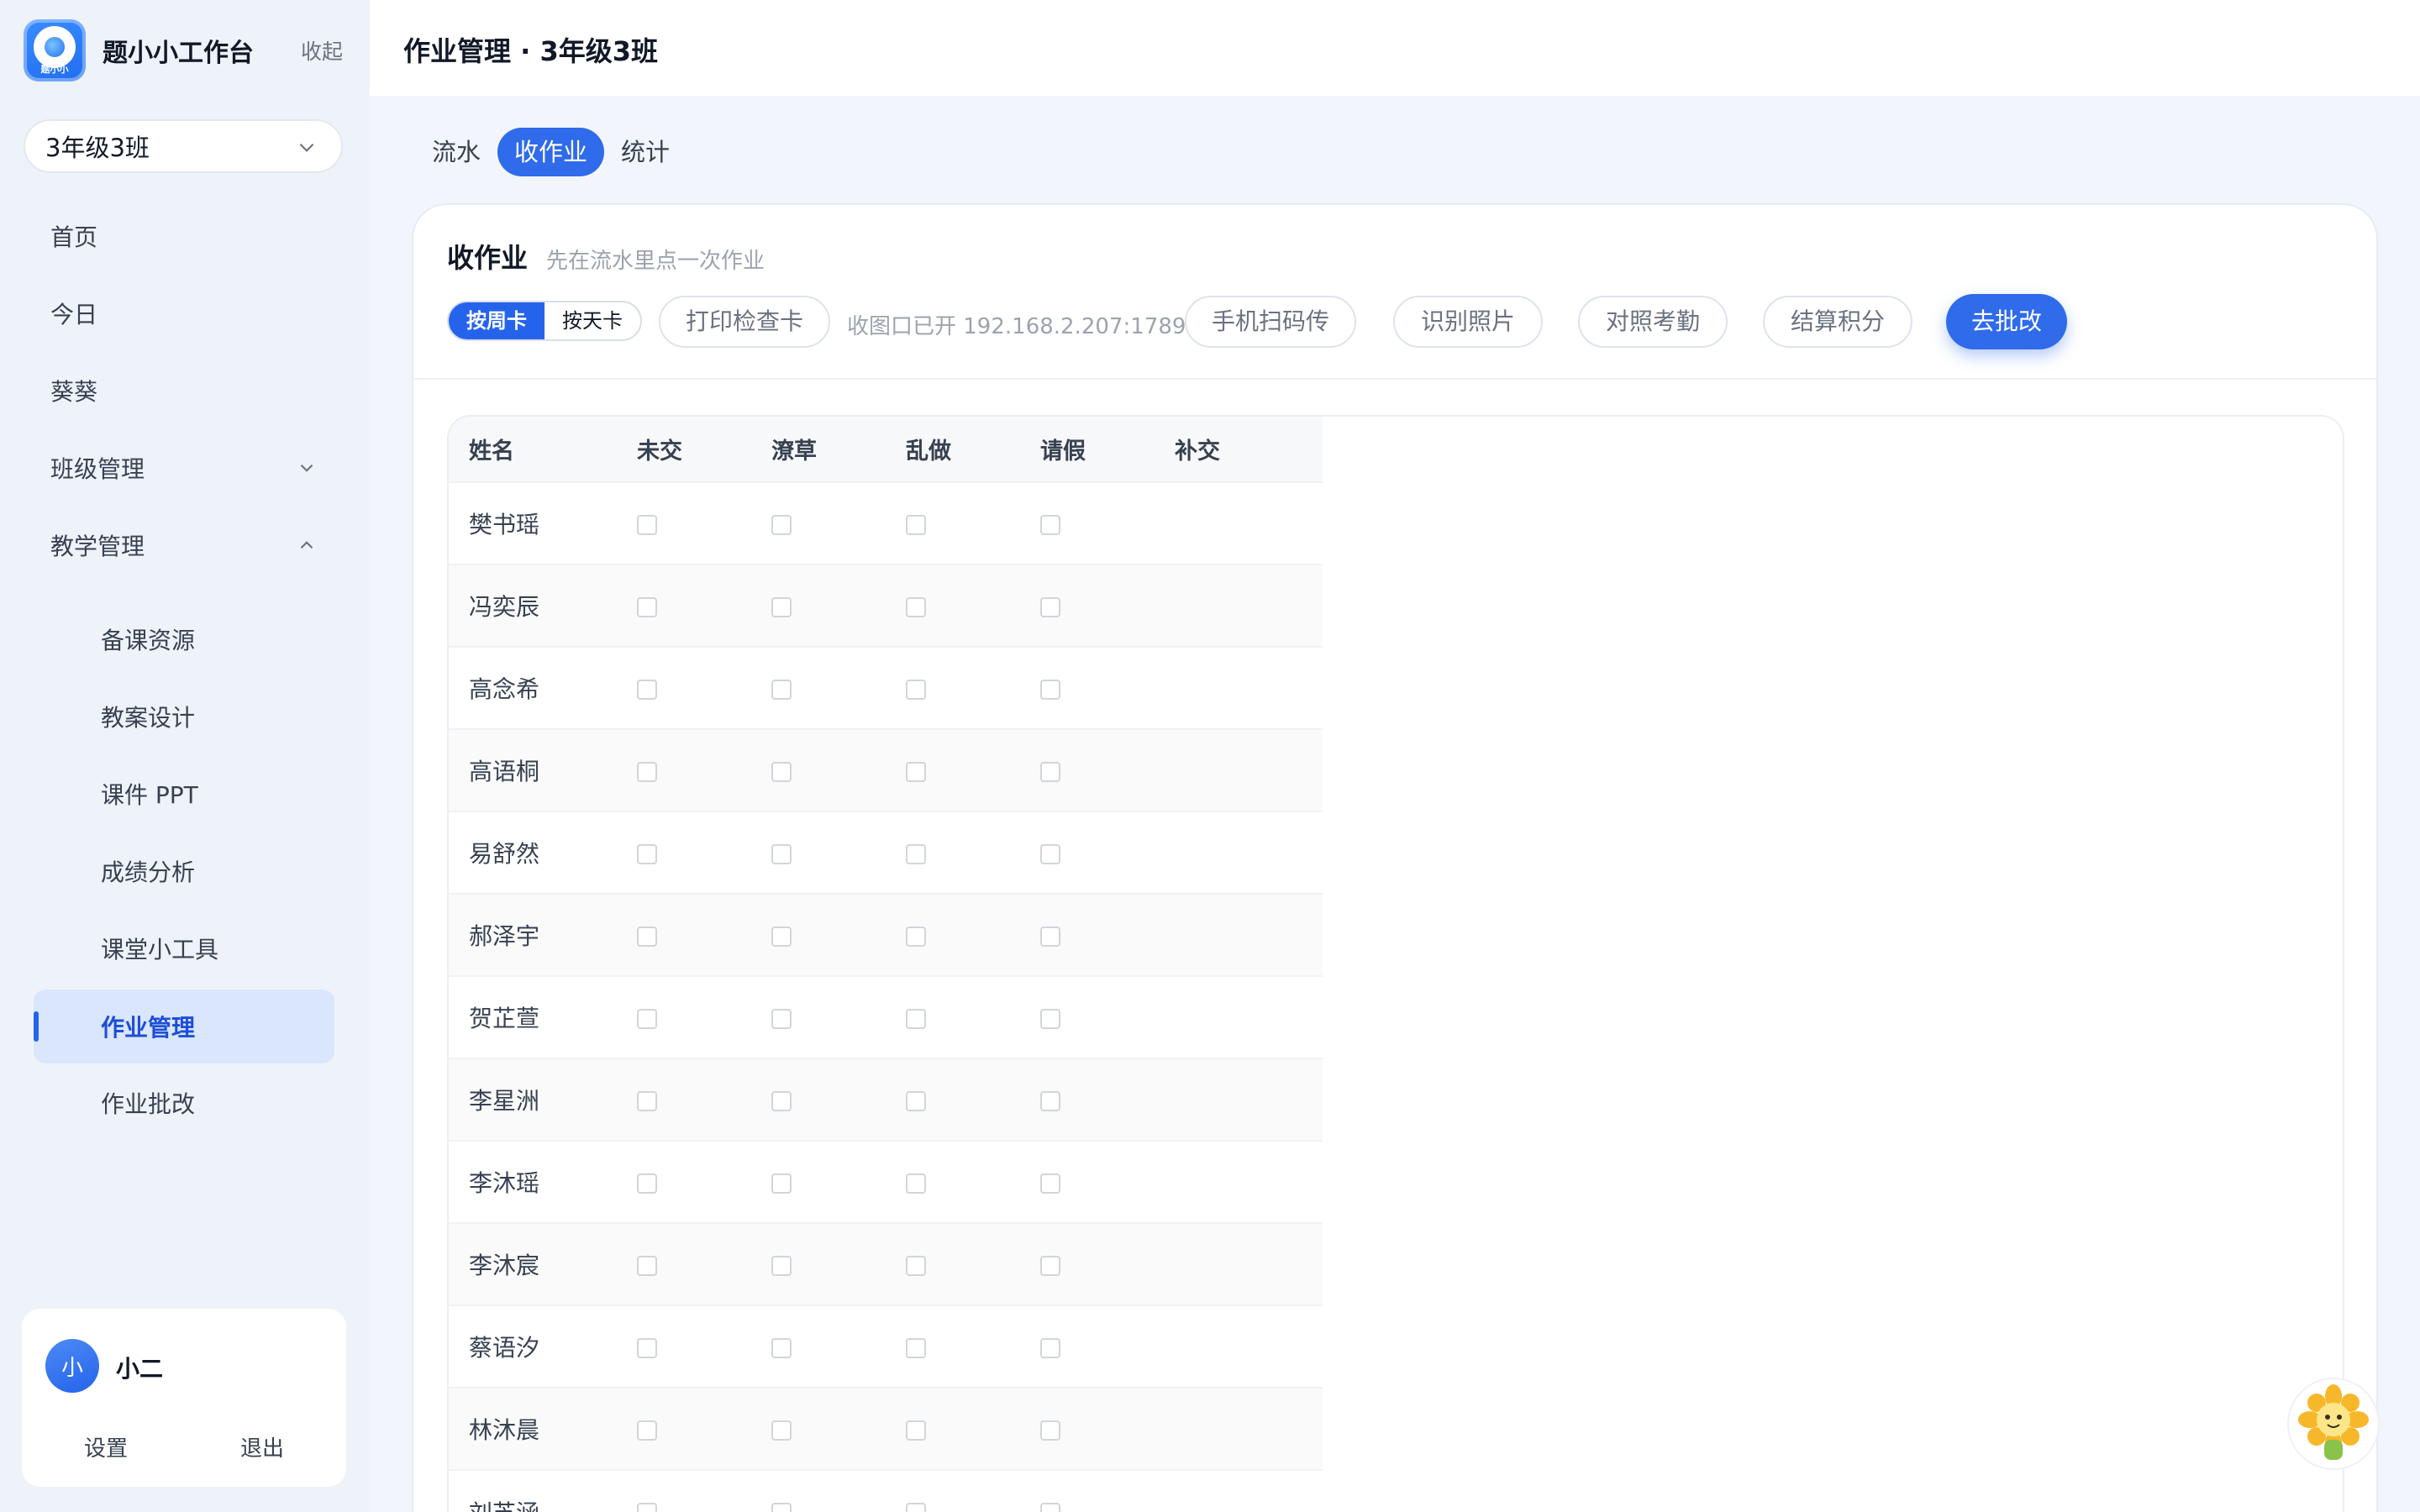  What do you see at coordinates (496, 320) in the screenshot?
I see `week-card-option: 按周卡` at bounding box center [496, 320].